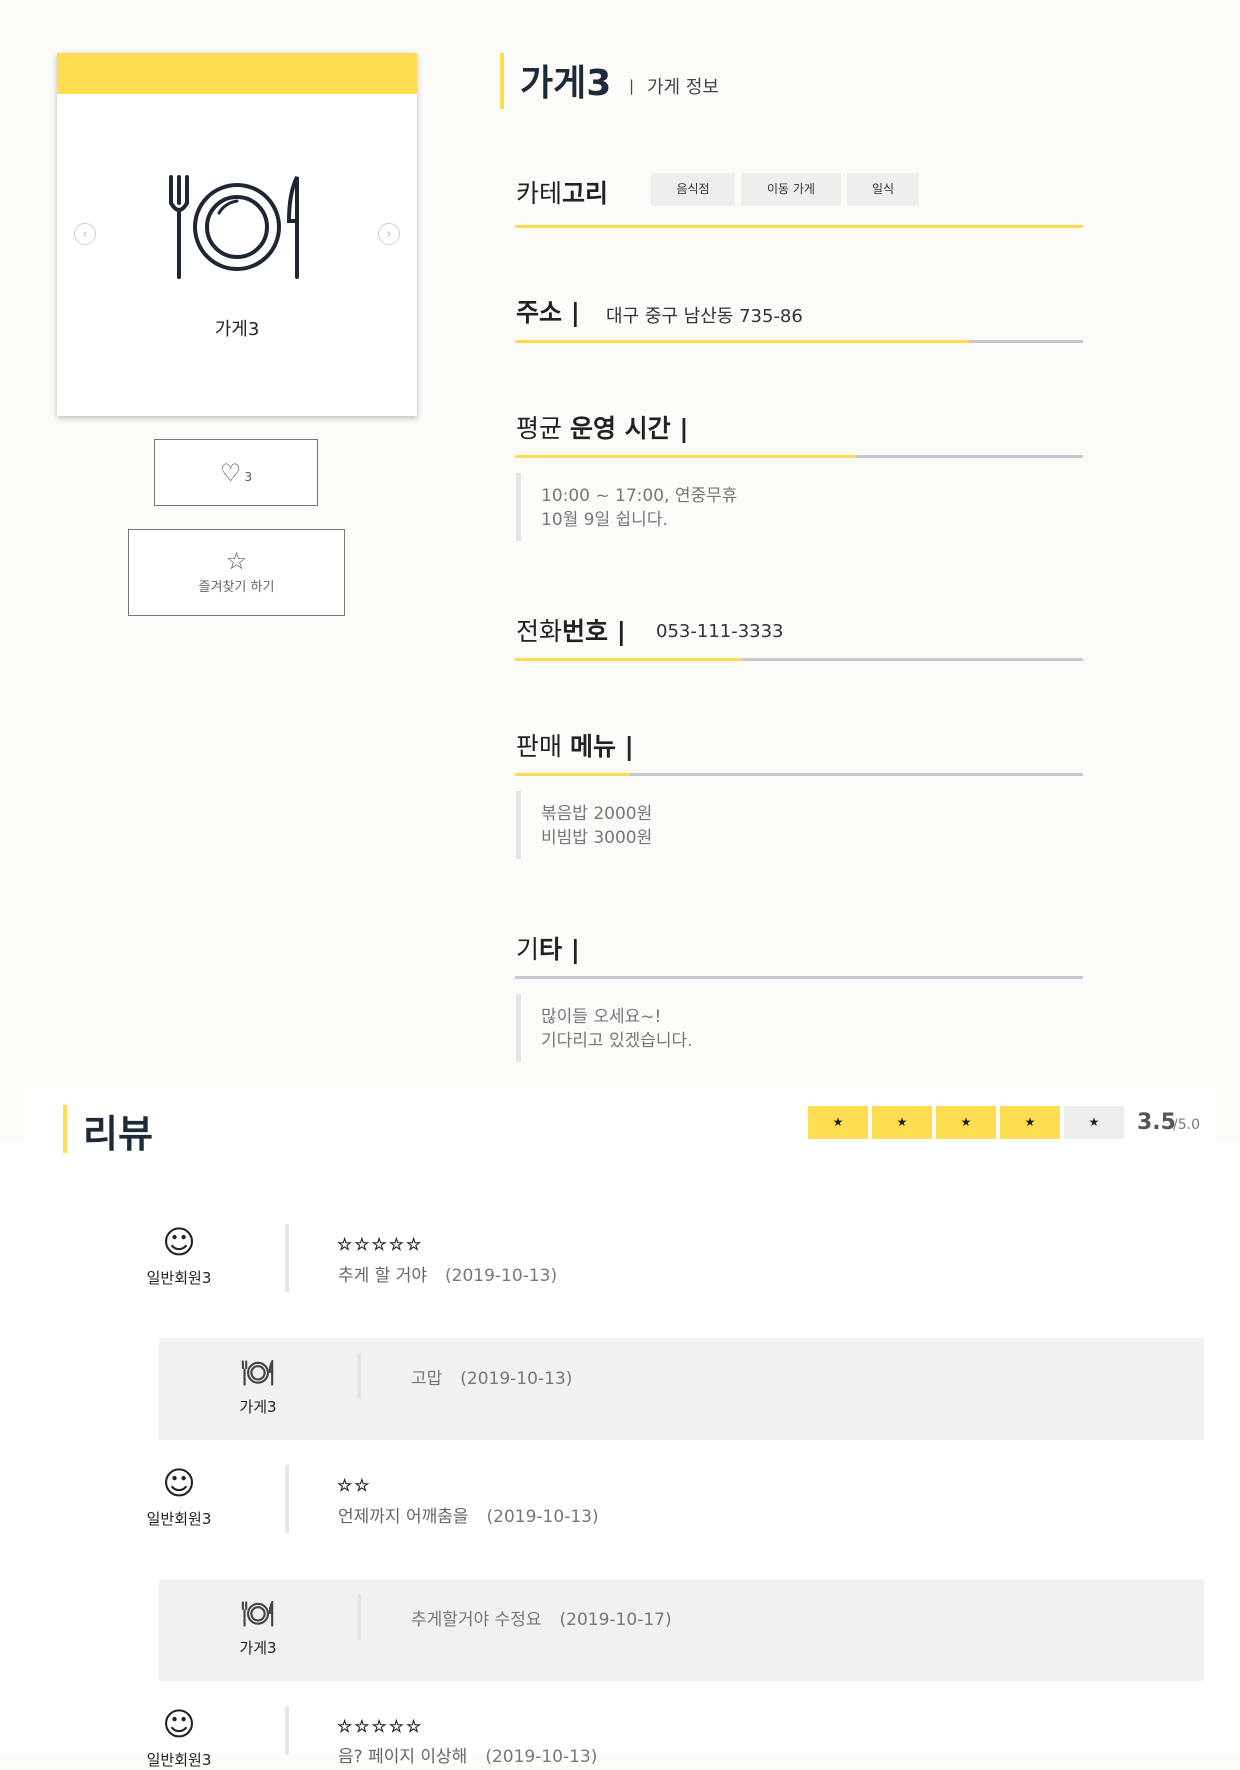 The width and height of the screenshot is (1240, 1770). Describe the element at coordinates (597, 838) in the screenshot. I see `menu-line: 비빔밥 3000원` at that location.